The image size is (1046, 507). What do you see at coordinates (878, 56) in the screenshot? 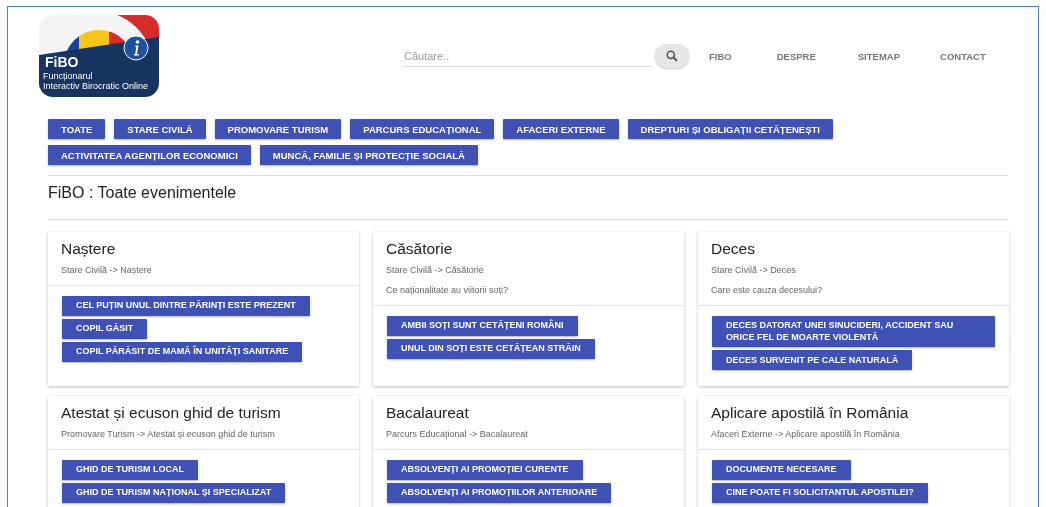
I see `nav-link: SITEMAP` at bounding box center [878, 56].